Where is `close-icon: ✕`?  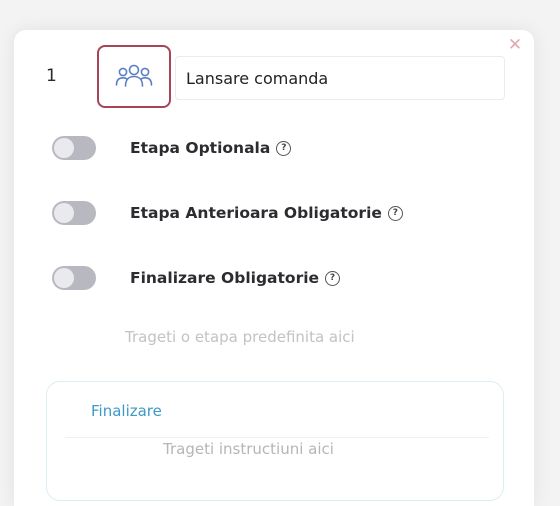 close-icon: ✕ is located at coordinates (515, 45).